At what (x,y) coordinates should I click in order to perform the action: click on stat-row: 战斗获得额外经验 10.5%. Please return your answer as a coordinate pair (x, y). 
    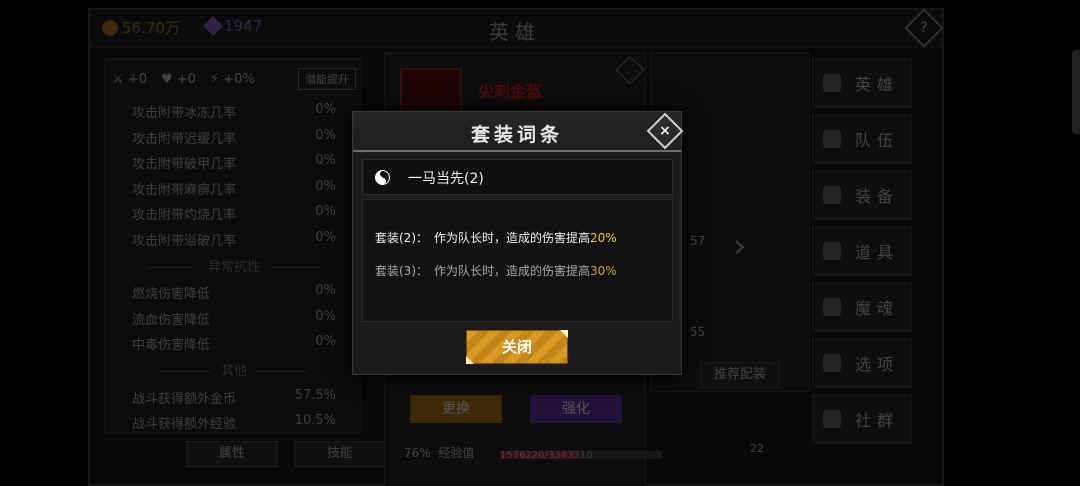
    Looking at the image, I should click on (234, 422).